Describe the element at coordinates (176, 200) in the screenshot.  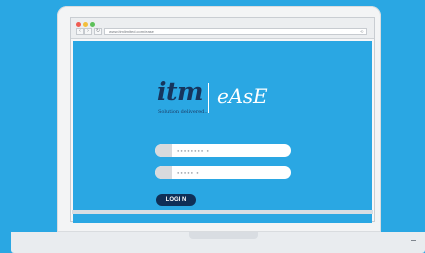
I see `login-button: LOGI N` at that location.